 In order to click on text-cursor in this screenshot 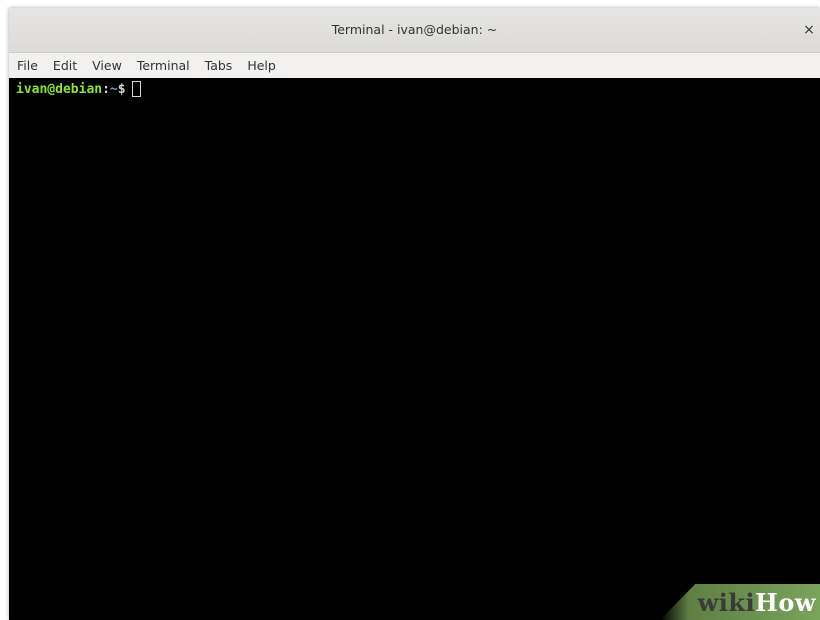, I will do `click(136, 89)`.